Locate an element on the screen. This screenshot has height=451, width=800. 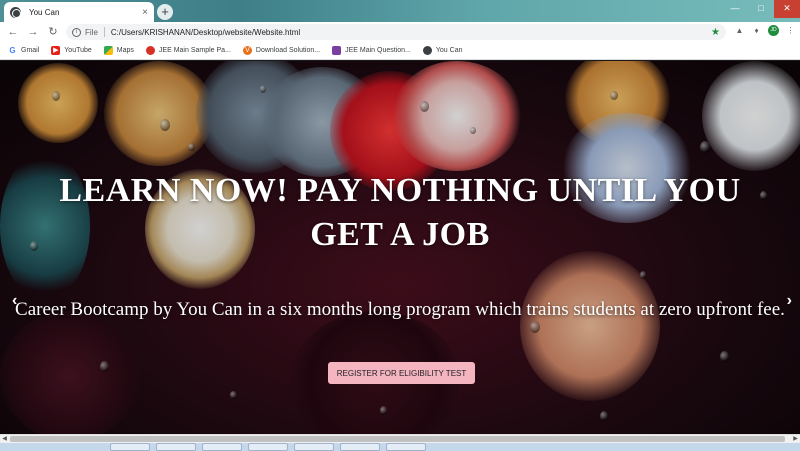
bookmark-you-can: You Can is located at coordinates (442, 50).